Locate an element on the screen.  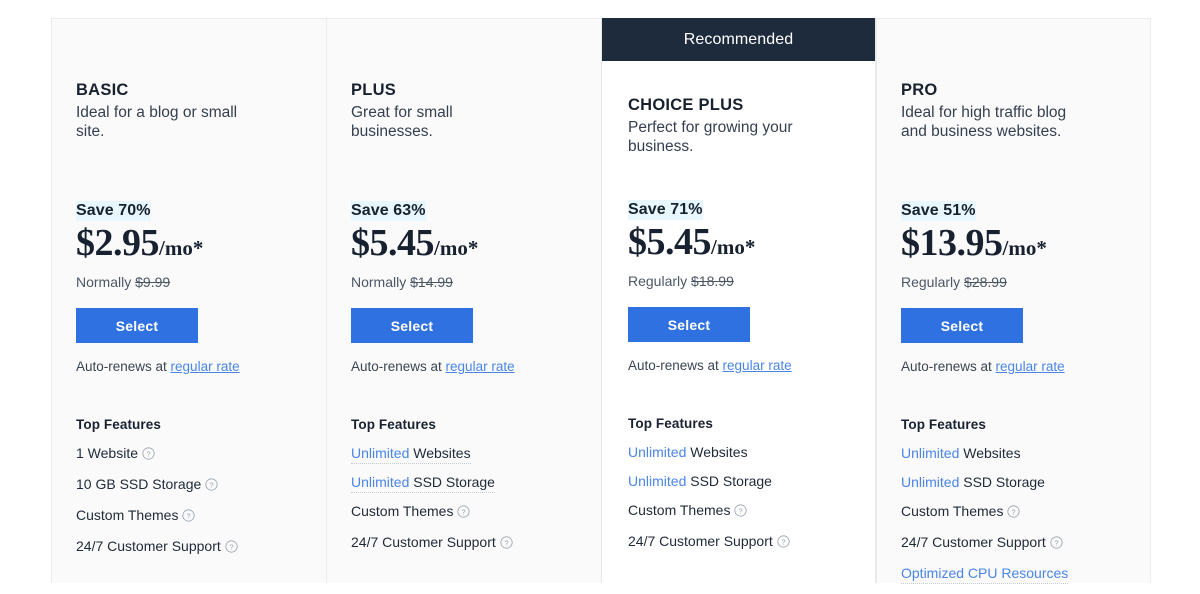
price-line-pro: $13.95/mo* is located at coordinates (1020, 247).